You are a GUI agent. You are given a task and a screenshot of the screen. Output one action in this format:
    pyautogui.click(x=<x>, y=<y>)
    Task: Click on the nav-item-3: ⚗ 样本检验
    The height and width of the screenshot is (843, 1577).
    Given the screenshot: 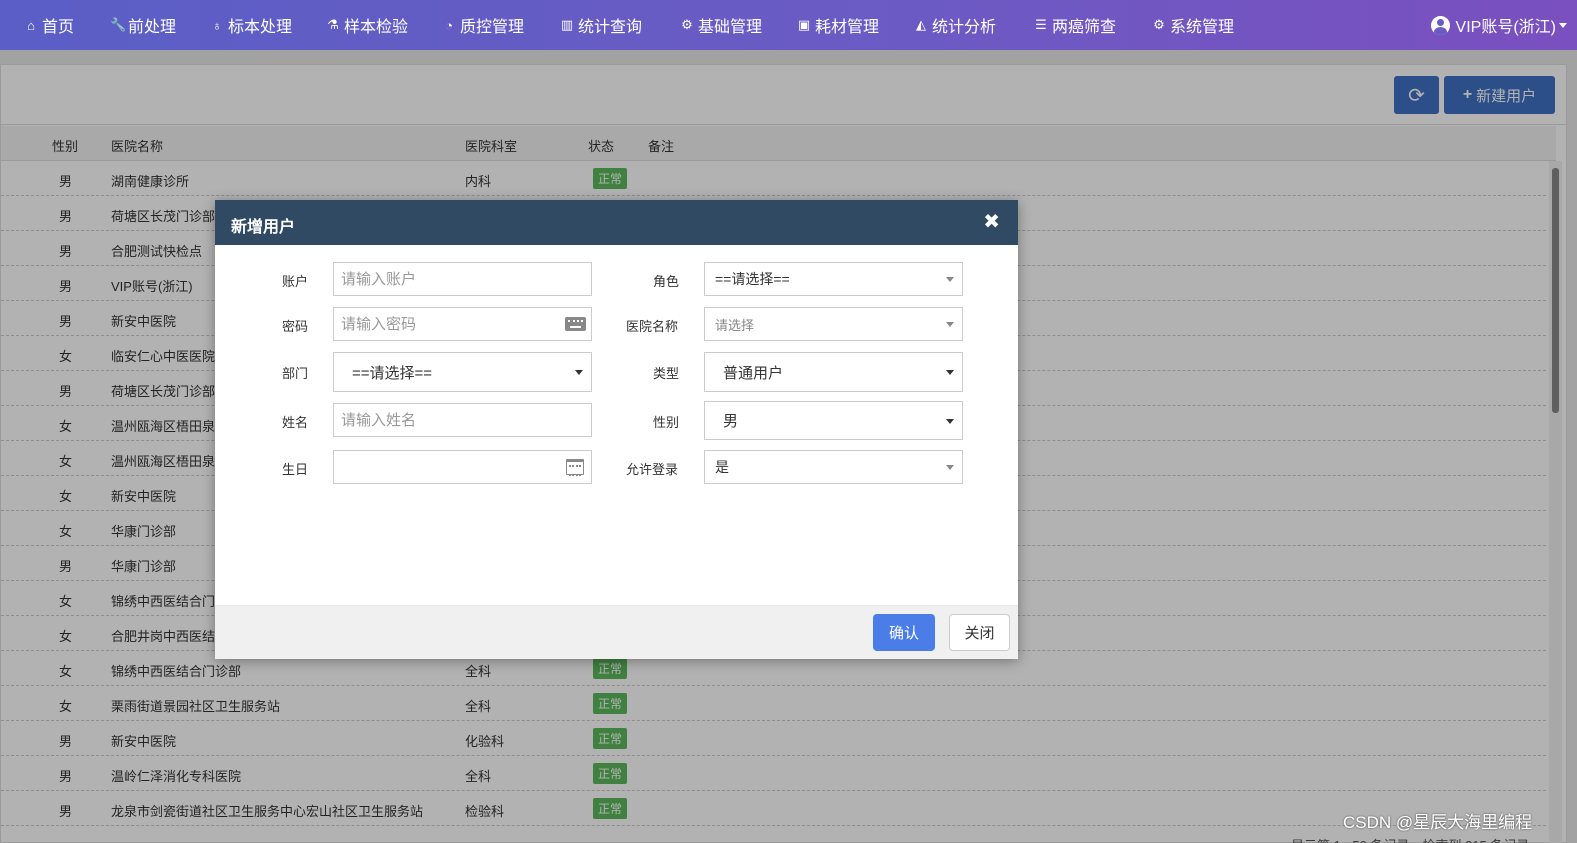 What is the action you would take?
    pyautogui.click(x=367, y=25)
    